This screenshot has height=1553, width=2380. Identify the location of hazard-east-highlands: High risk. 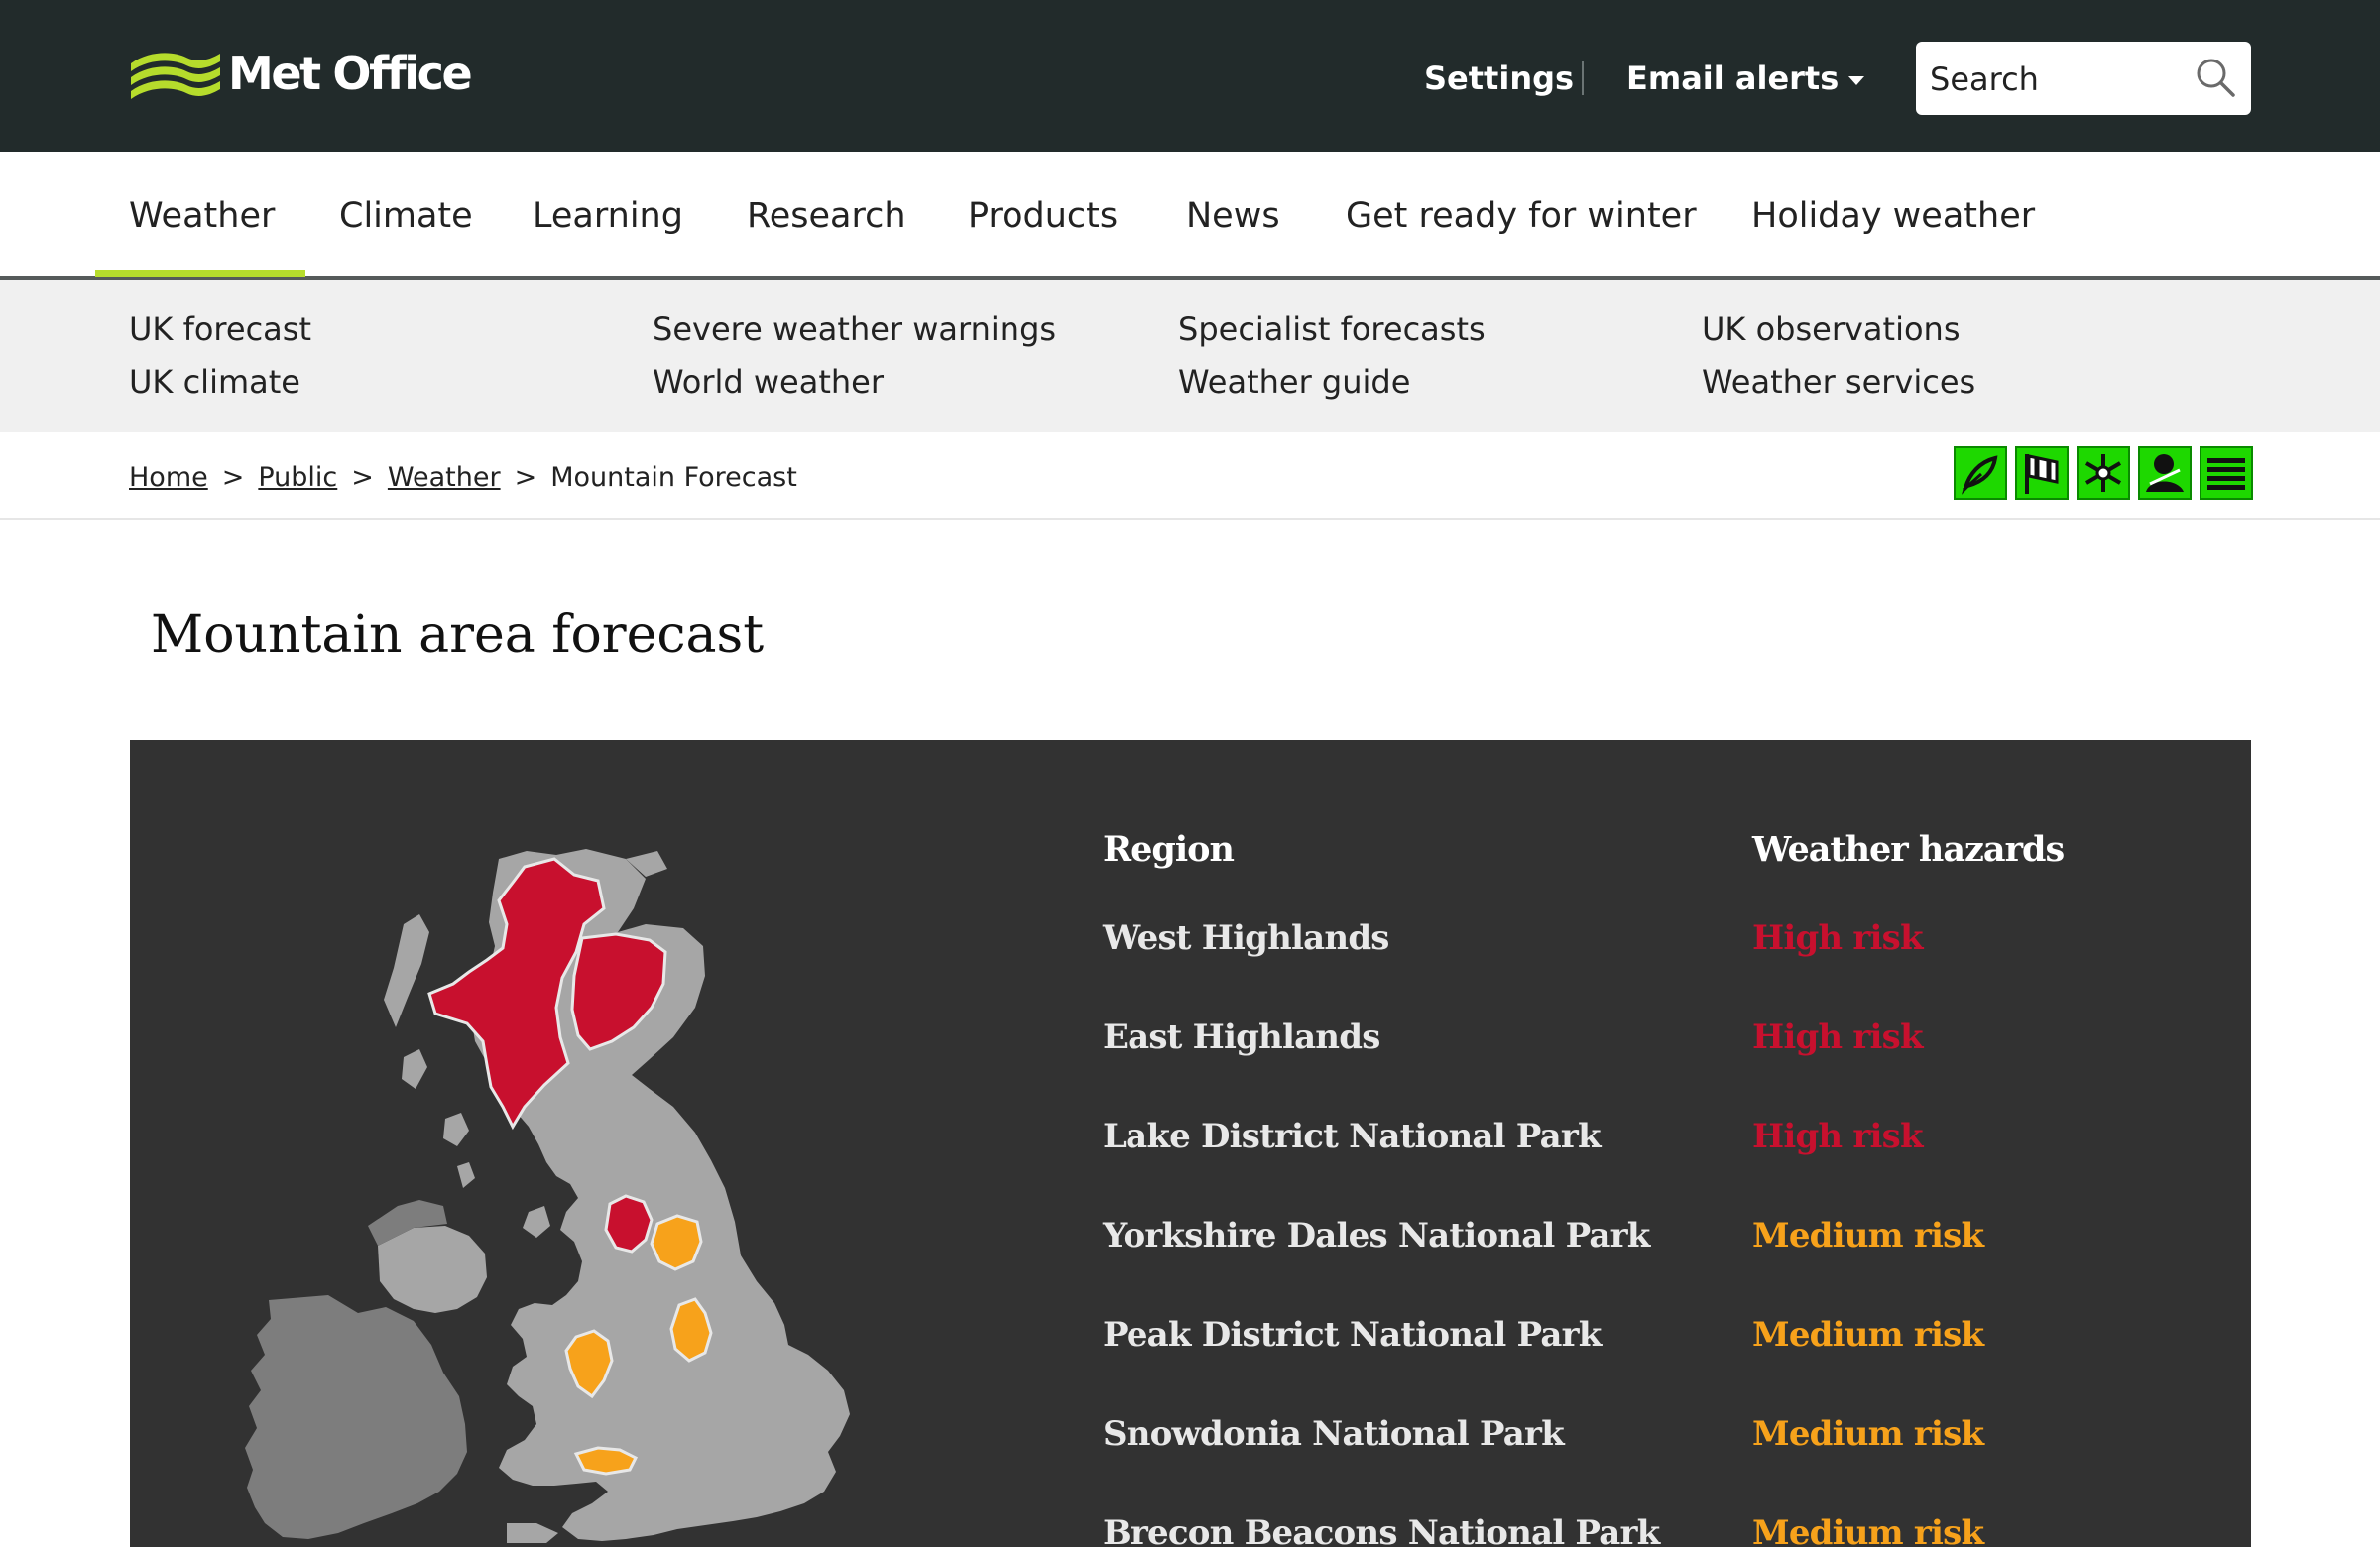
(1838, 1037).